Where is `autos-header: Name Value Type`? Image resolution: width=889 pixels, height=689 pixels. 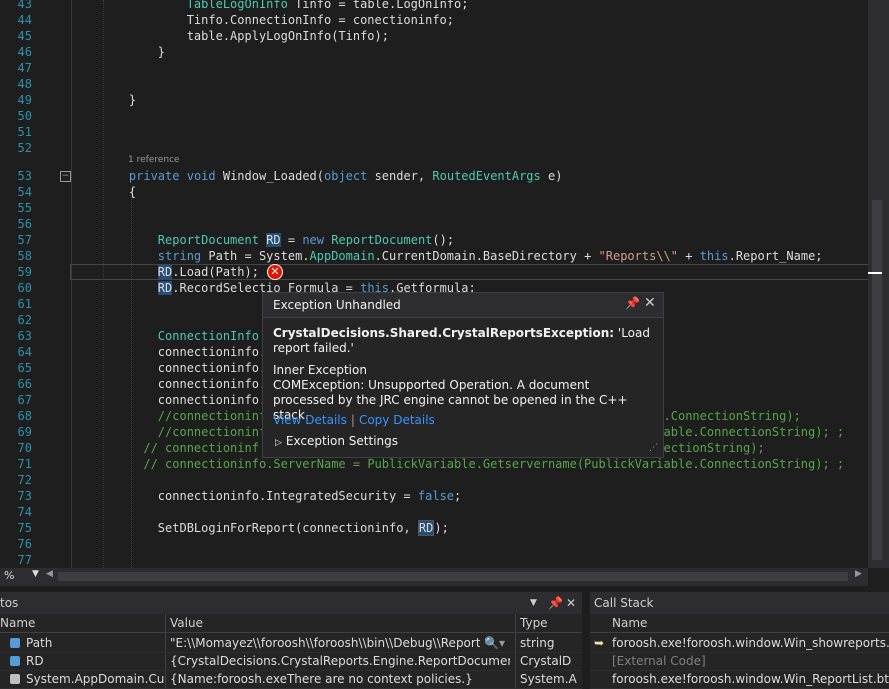 autos-header: Name Value Type is located at coordinates (291, 623).